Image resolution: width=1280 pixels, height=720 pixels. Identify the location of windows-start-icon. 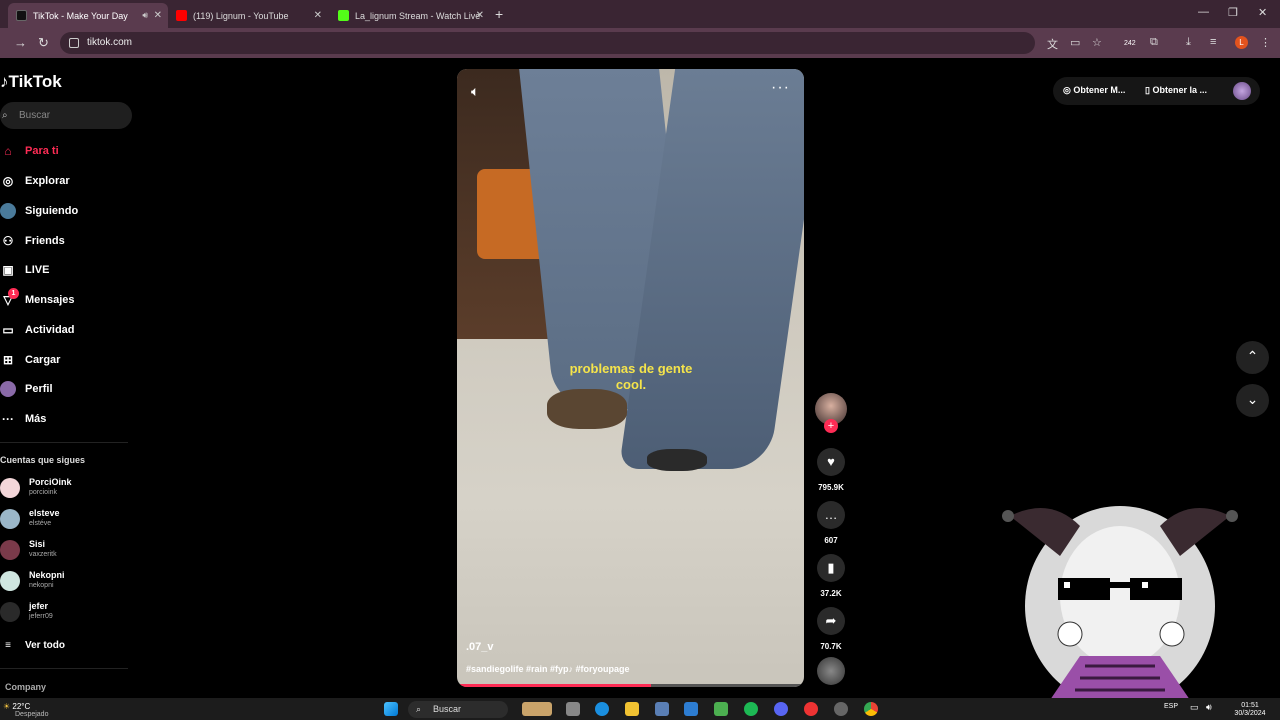
(391, 709).